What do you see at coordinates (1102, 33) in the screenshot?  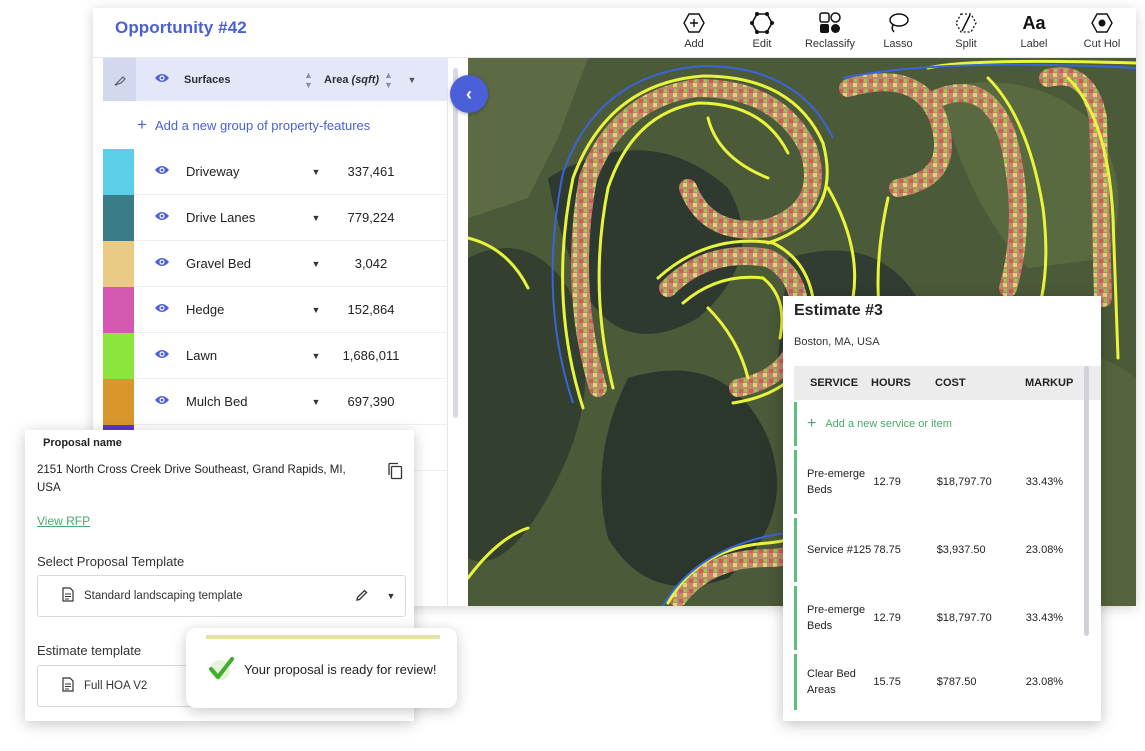 I see `tool-cut-hole-button: Cut Hol` at bounding box center [1102, 33].